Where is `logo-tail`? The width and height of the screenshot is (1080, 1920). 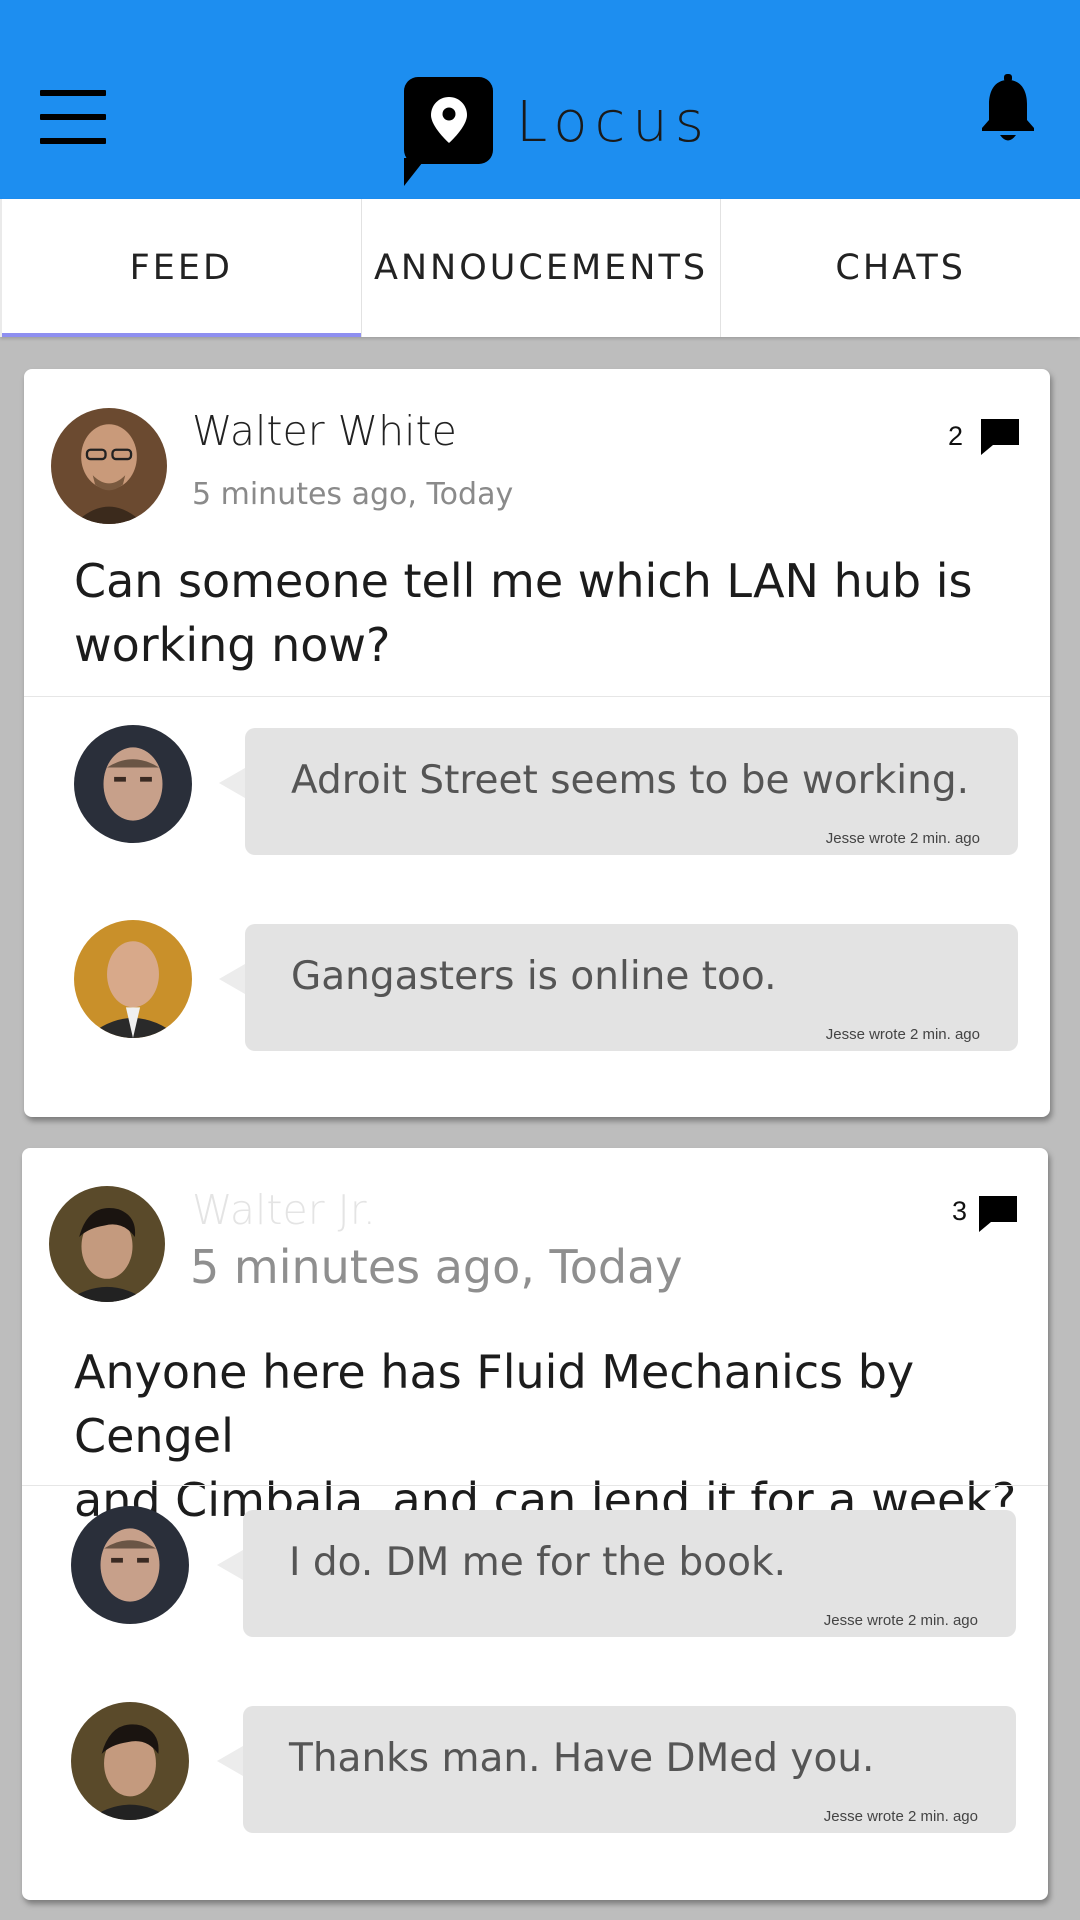
logo-tail is located at coordinates (415, 172).